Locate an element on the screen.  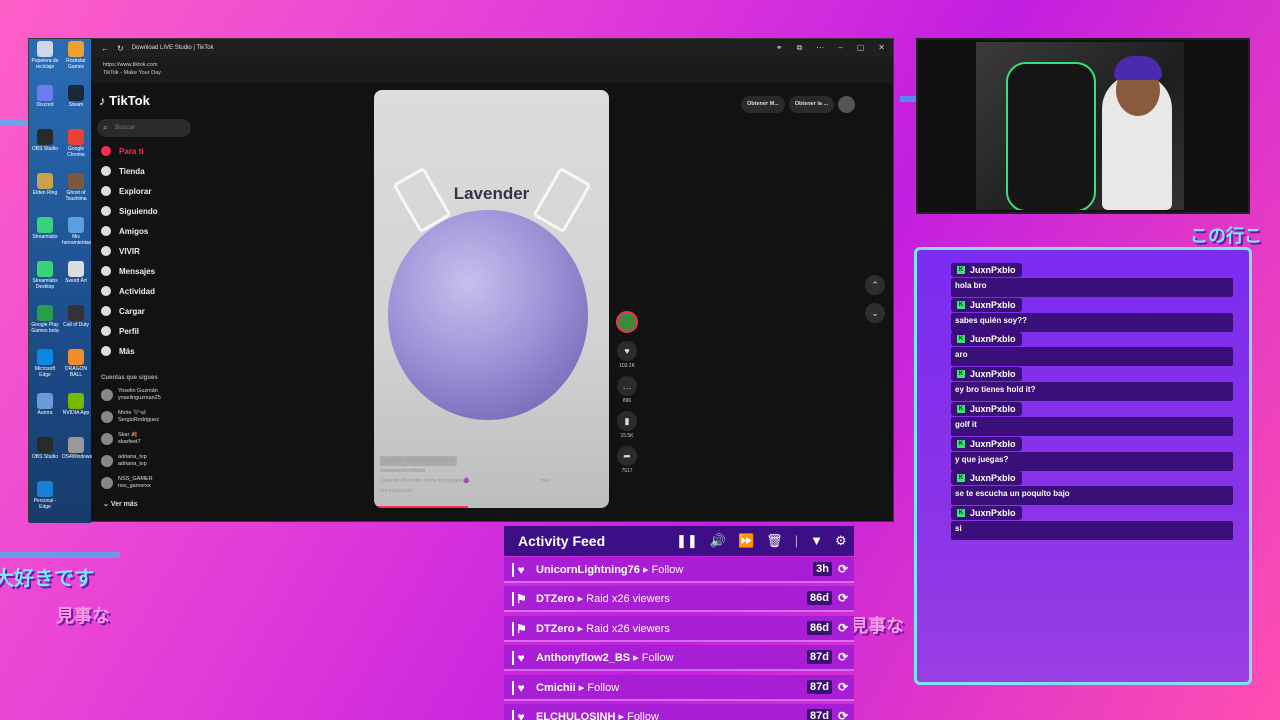
tiktok-logo: ♪ TikTok is located at coordinates (124, 100).